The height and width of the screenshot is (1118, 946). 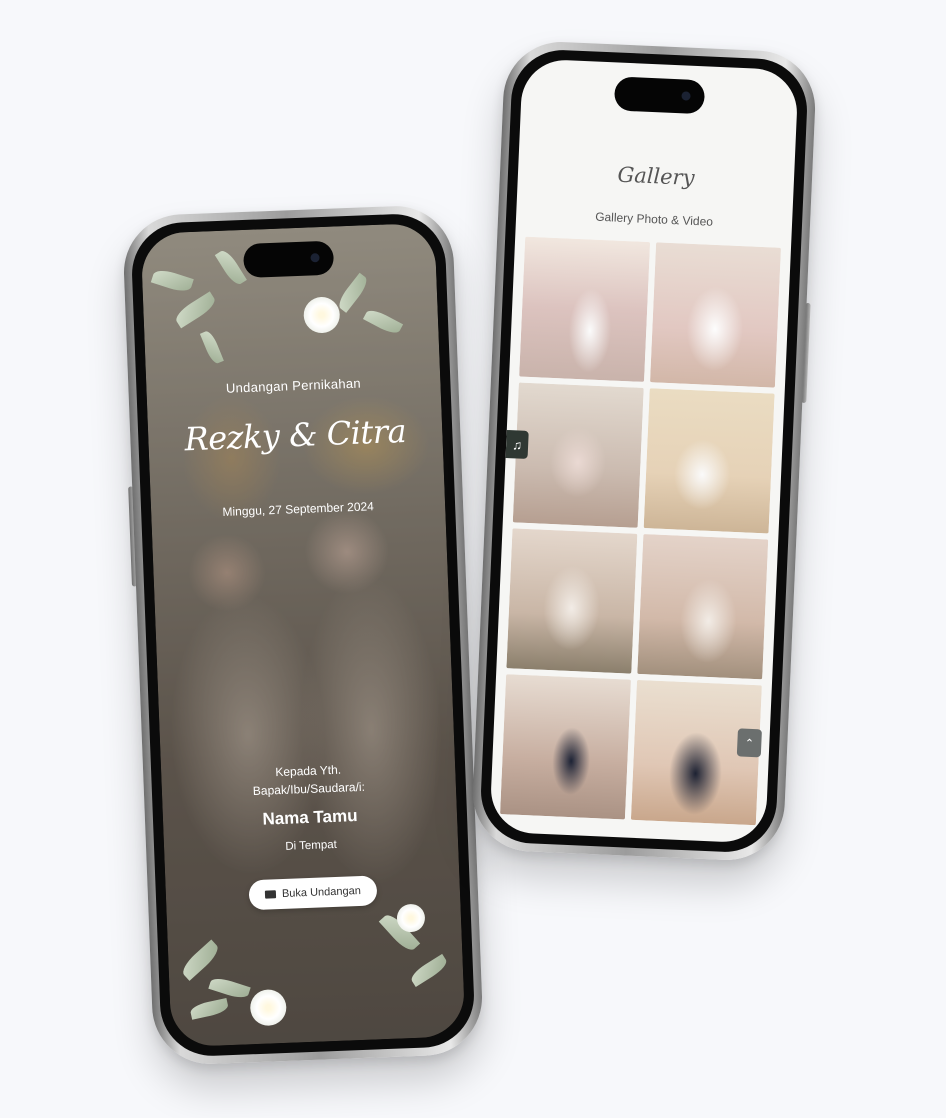 I want to click on gallery-subtitle: Gallery Photo & Video, so click(x=654, y=219).